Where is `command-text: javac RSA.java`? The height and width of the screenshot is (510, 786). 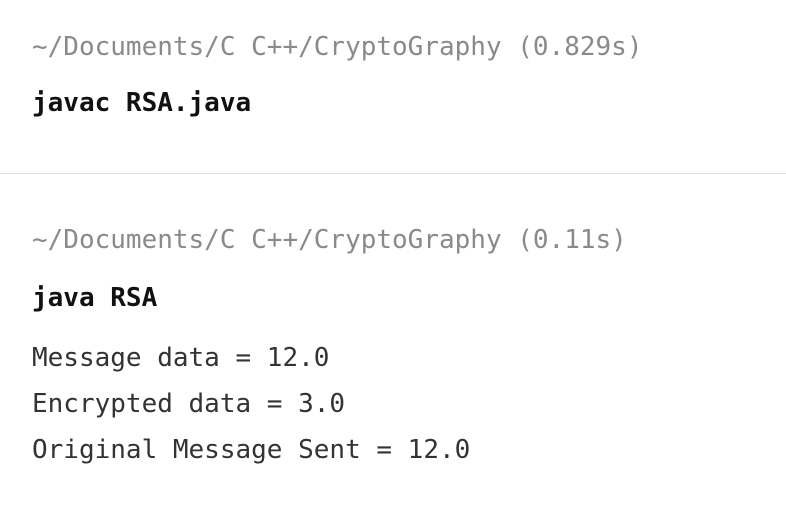
command-text: javac RSA.java is located at coordinates (142, 103).